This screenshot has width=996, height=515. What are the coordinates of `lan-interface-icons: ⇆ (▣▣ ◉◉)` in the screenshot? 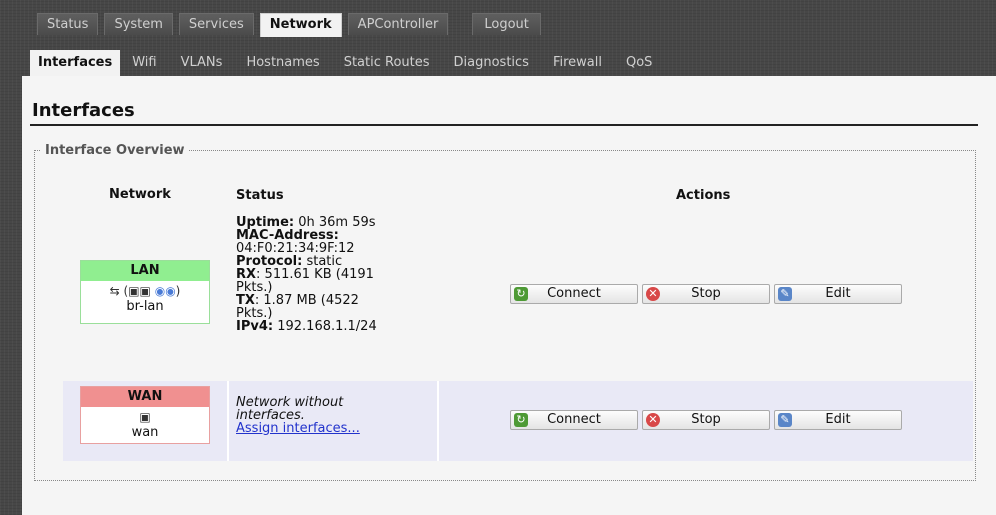 It's located at (145, 291).